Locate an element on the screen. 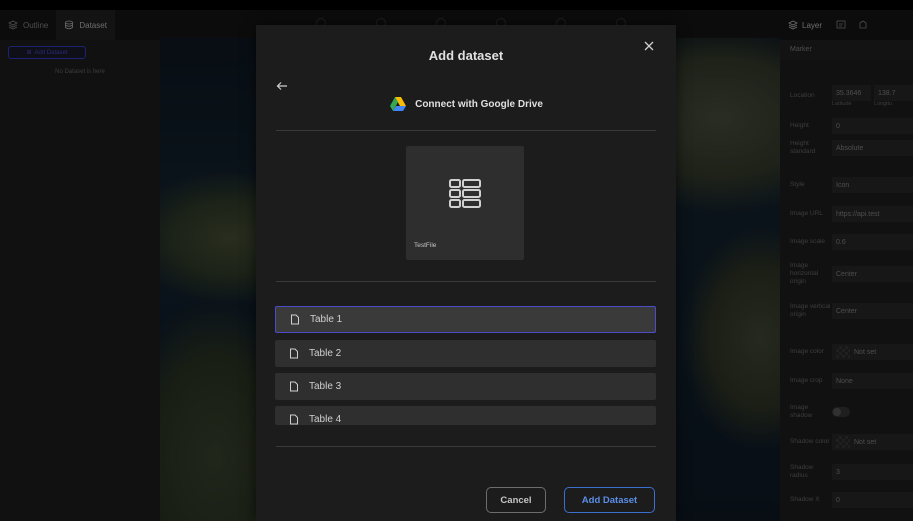  modal-title: Add dataset is located at coordinates (466, 55).